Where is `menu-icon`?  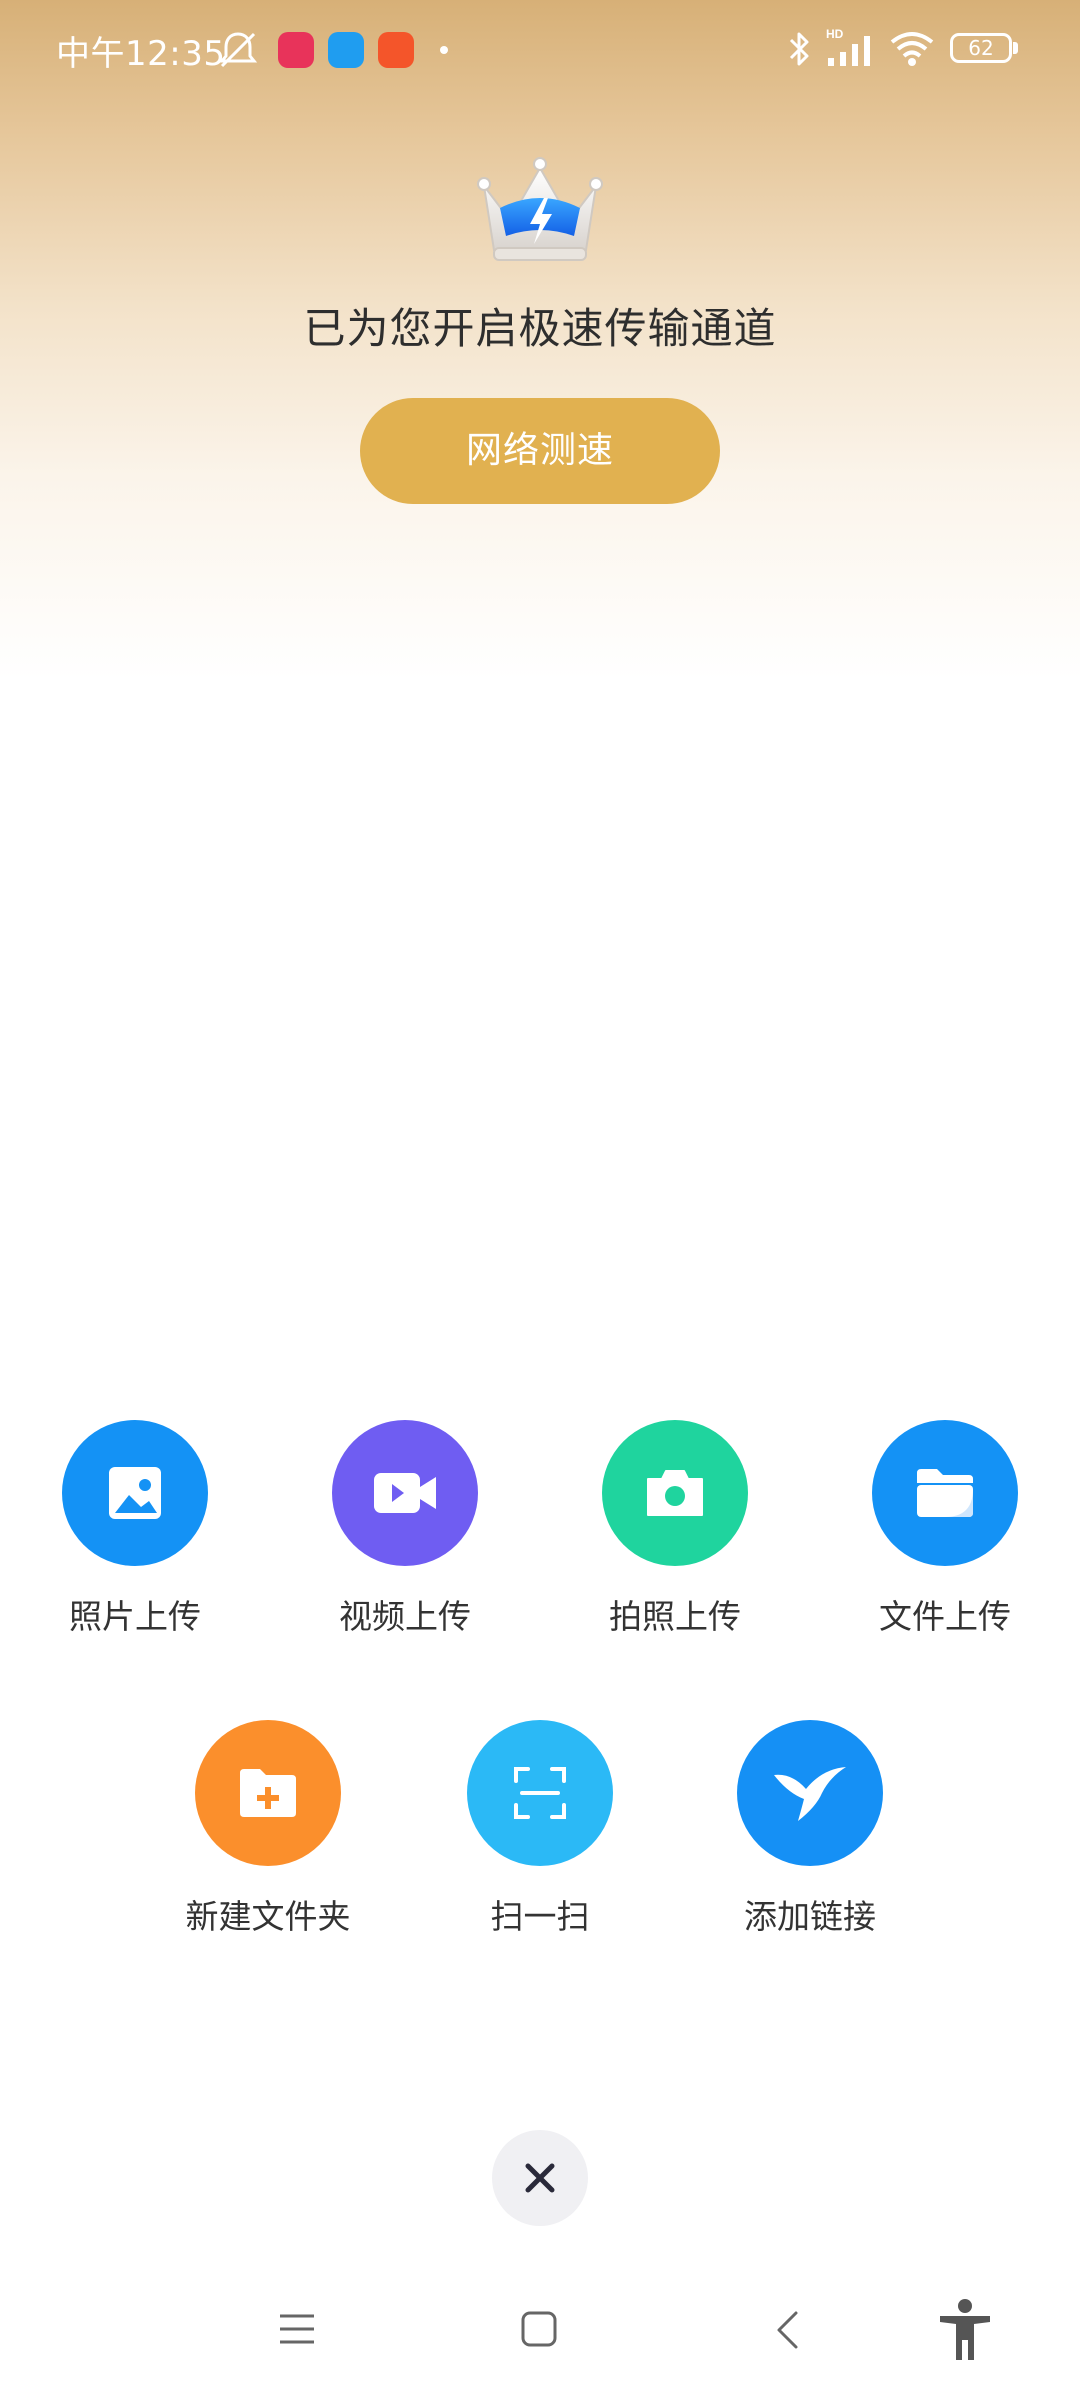
menu-icon is located at coordinates (297, 2331).